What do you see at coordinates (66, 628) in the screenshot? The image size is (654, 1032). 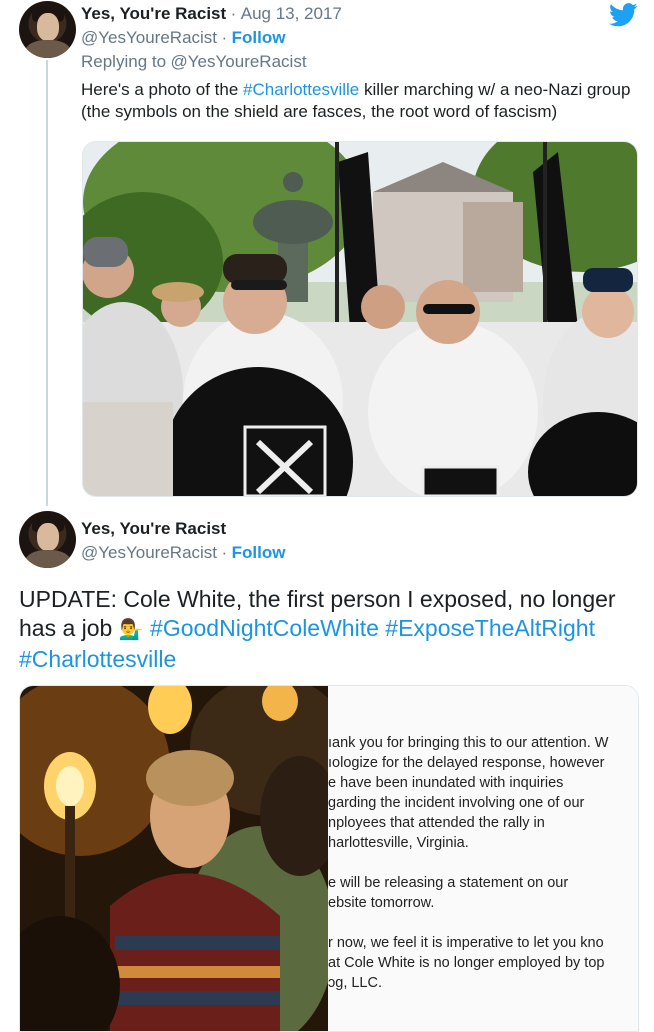 I see `tweet2-text-line2: has a job` at bounding box center [66, 628].